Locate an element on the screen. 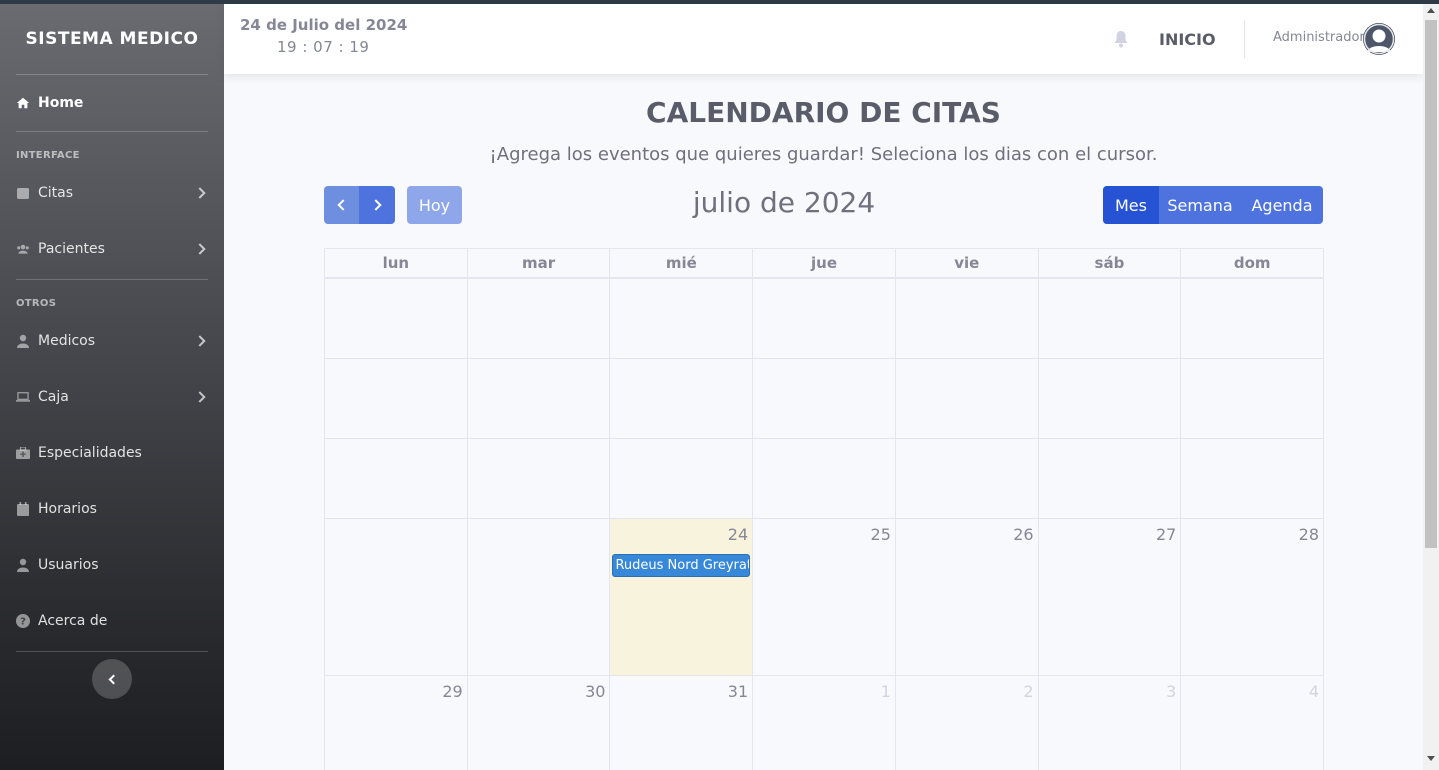 The height and width of the screenshot is (770, 1439). today-button: Hoy is located at coordinates (434, 205).